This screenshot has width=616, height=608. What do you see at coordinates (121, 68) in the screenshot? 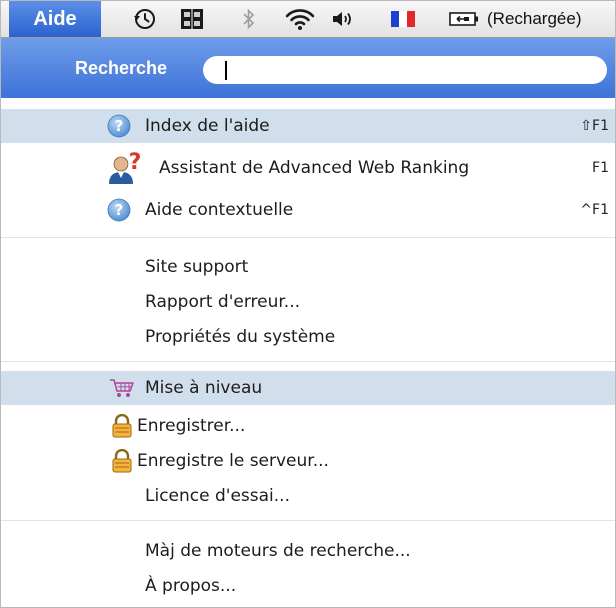
I see `search-label: Recherche` at bounding box center [121, 68].